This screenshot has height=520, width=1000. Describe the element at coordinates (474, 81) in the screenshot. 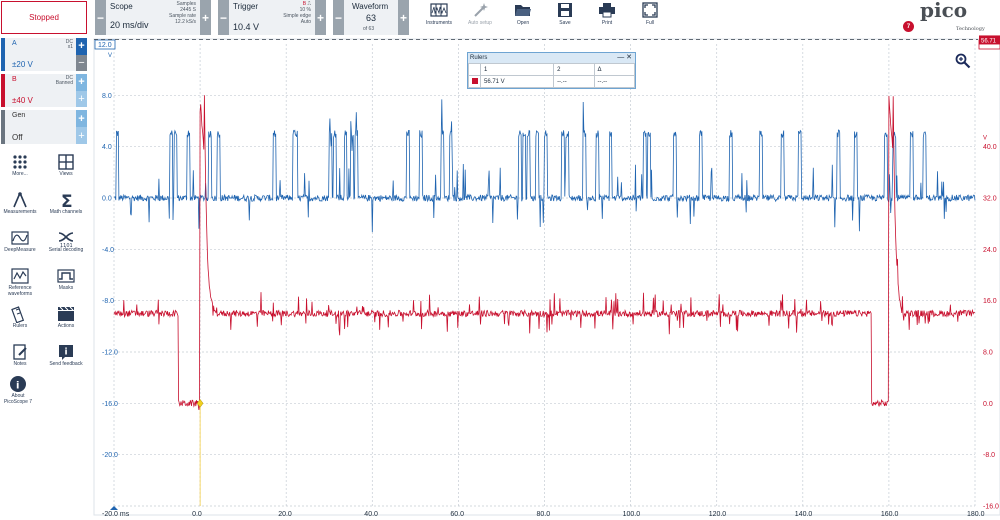

I see `rulers-channel-b-swatch` at that location.